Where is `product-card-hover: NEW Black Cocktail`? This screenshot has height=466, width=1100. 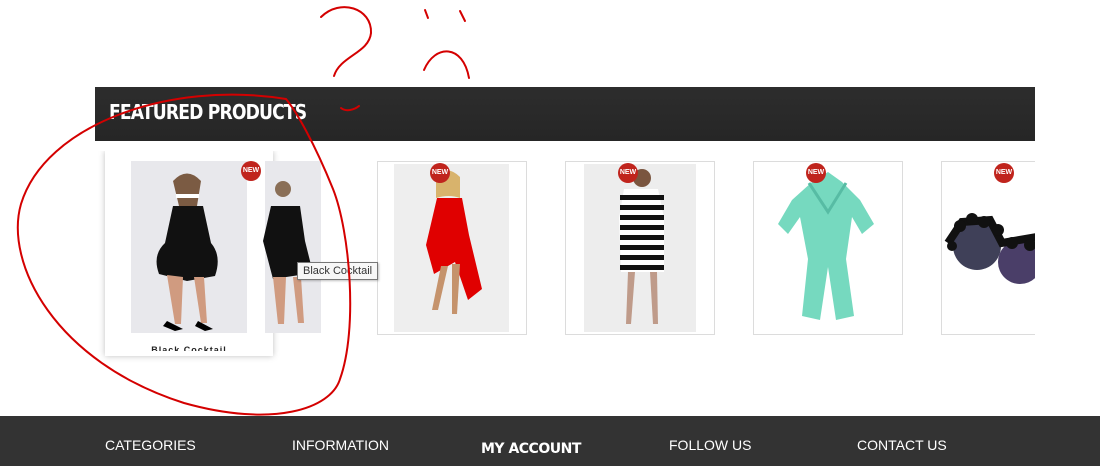 product-card-hover: NEW Black Cocktail is located at coordinates (221, 253).